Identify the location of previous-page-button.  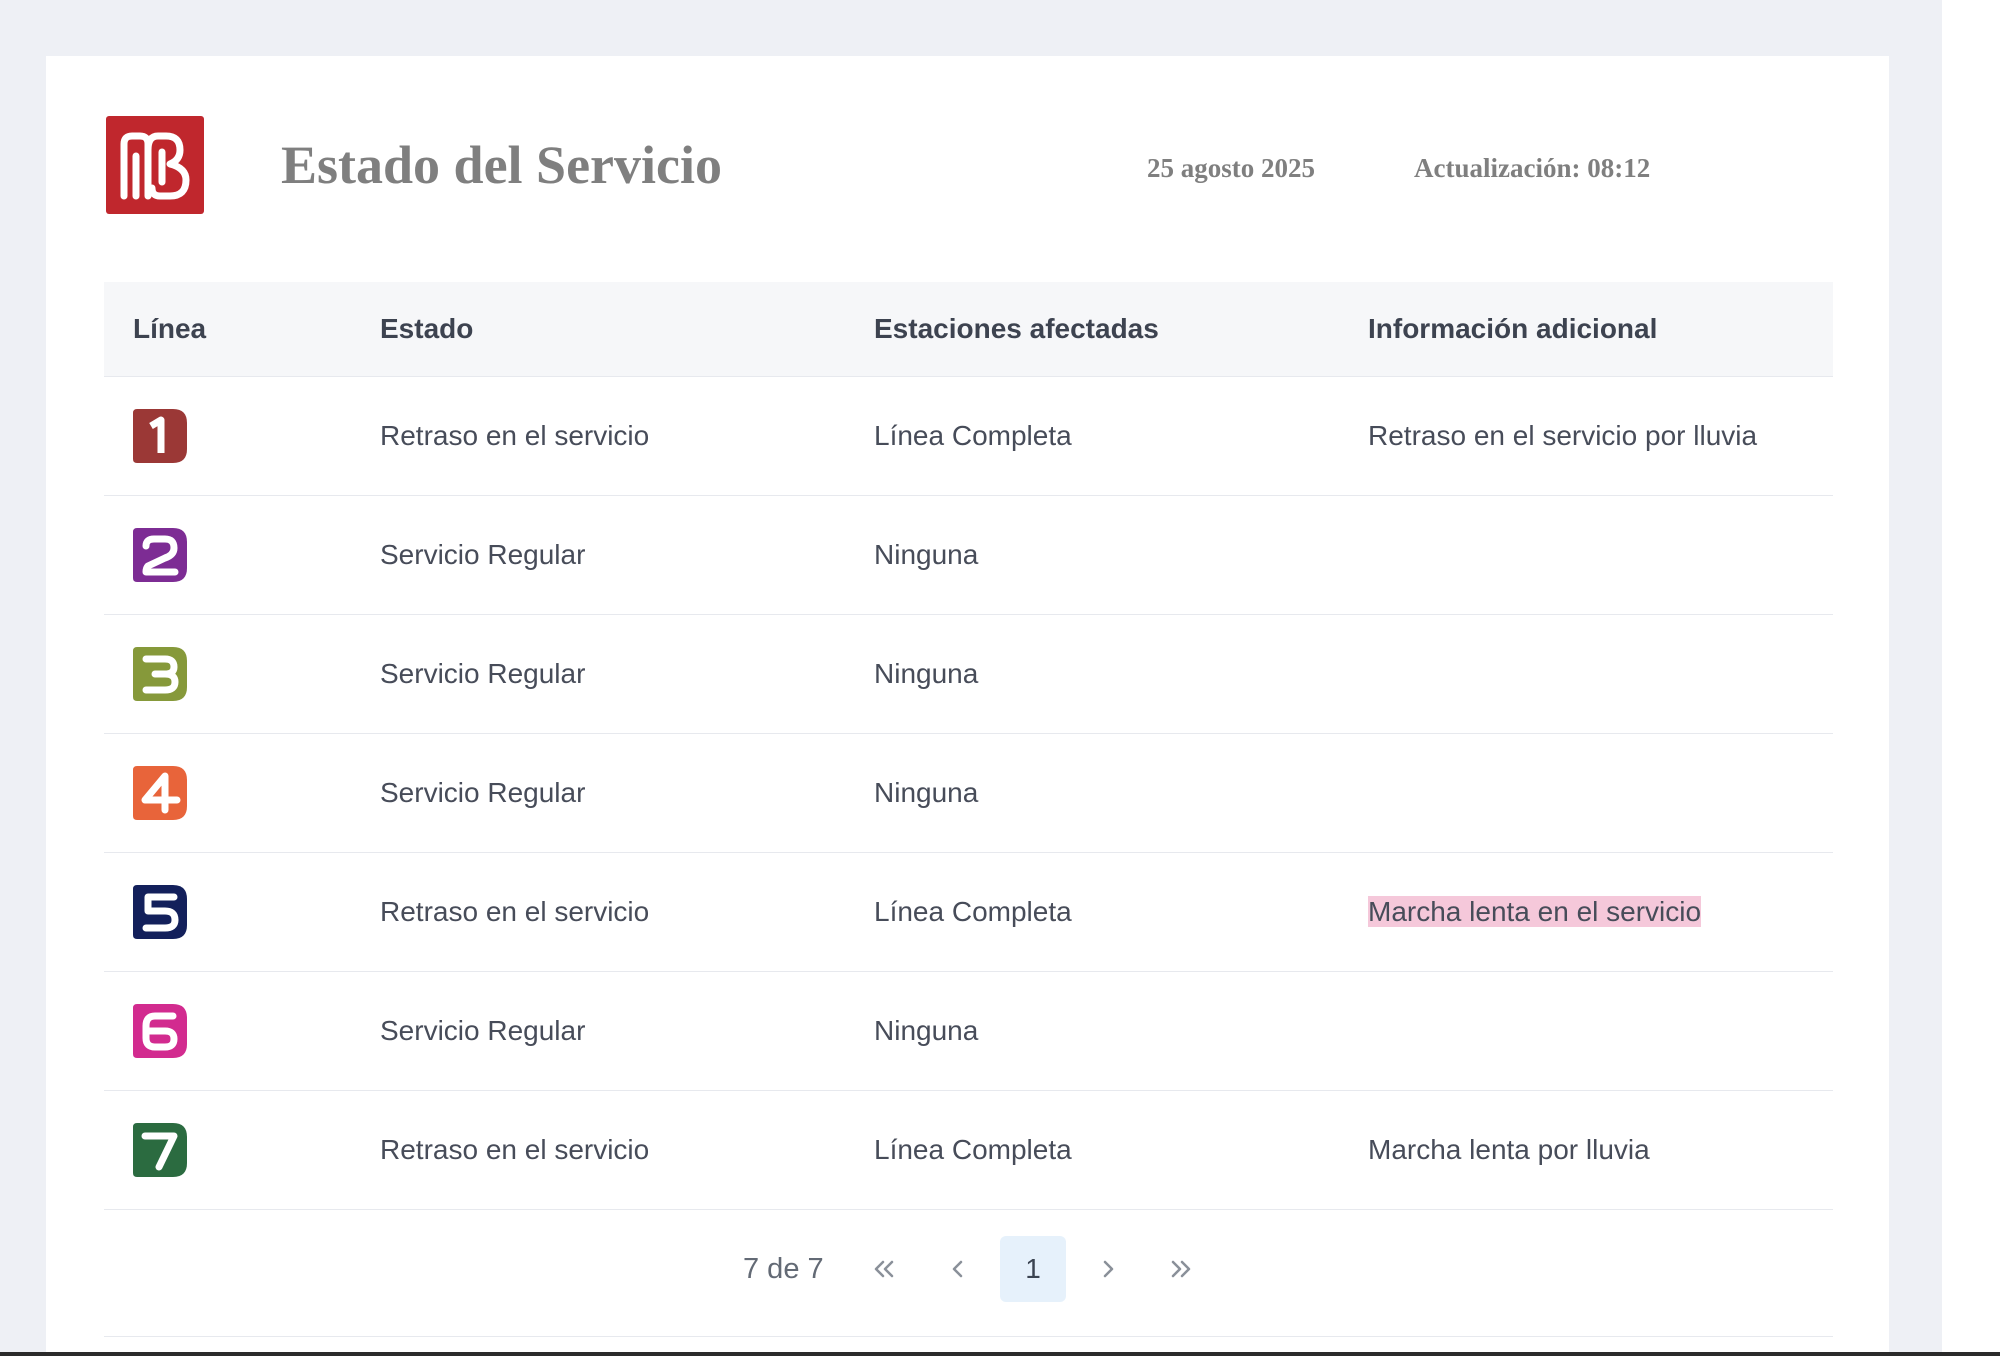
(958, 1269).